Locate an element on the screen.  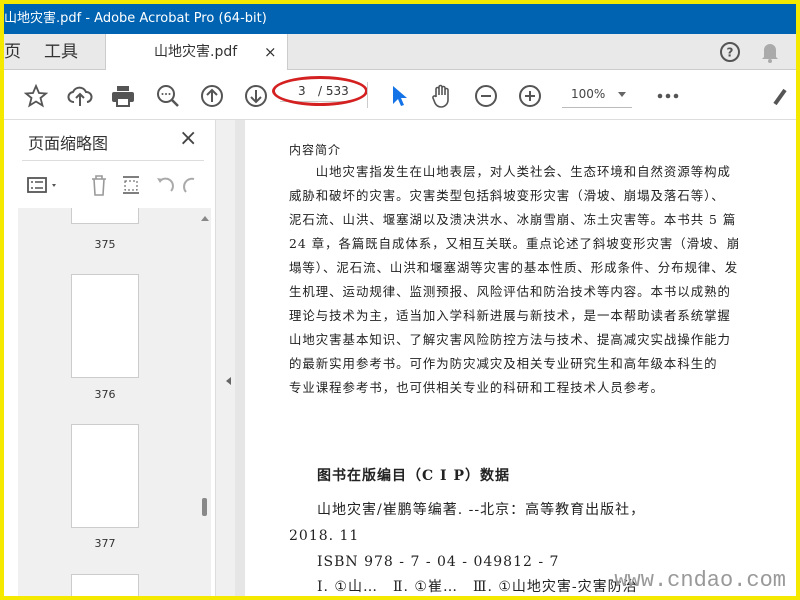
window-title: 山地灾害.pdf - Adobe Acrobat Pro (64-bit) is located at coordinates (135, 18).